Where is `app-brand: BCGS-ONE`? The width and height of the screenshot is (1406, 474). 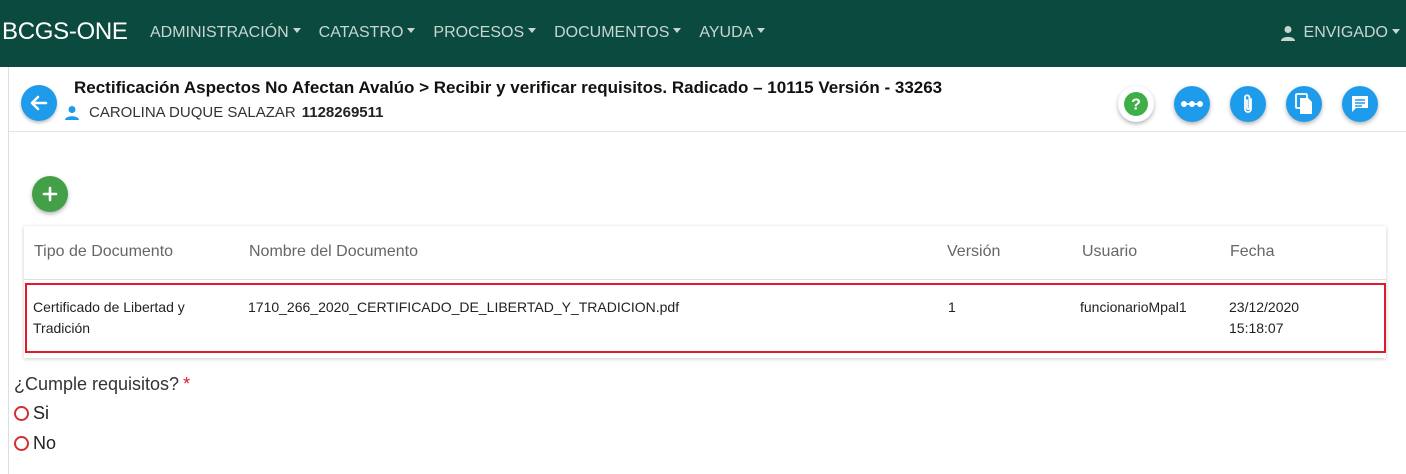 app-brand: BCGS-ONE is located at coordinates (65, 32).